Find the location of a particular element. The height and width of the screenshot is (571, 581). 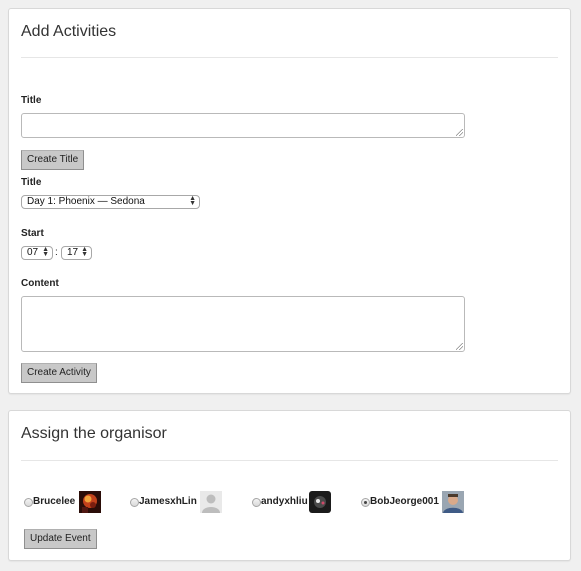

man-photo-avatar-icon is located at coordinates (453, 502).